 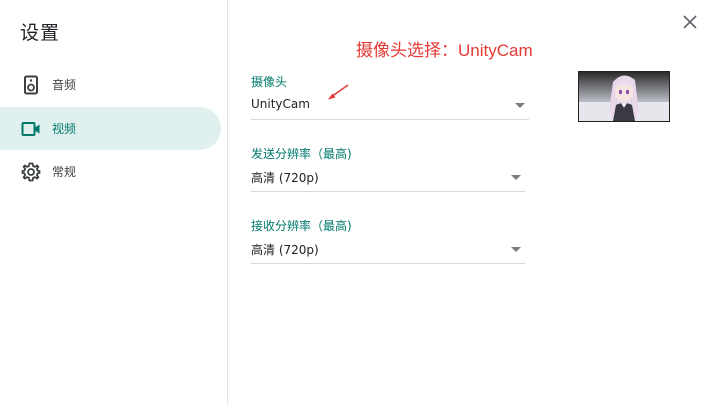 I want to click on receive-resolution-value: 高清 (720p), so click(x=285, y=250).